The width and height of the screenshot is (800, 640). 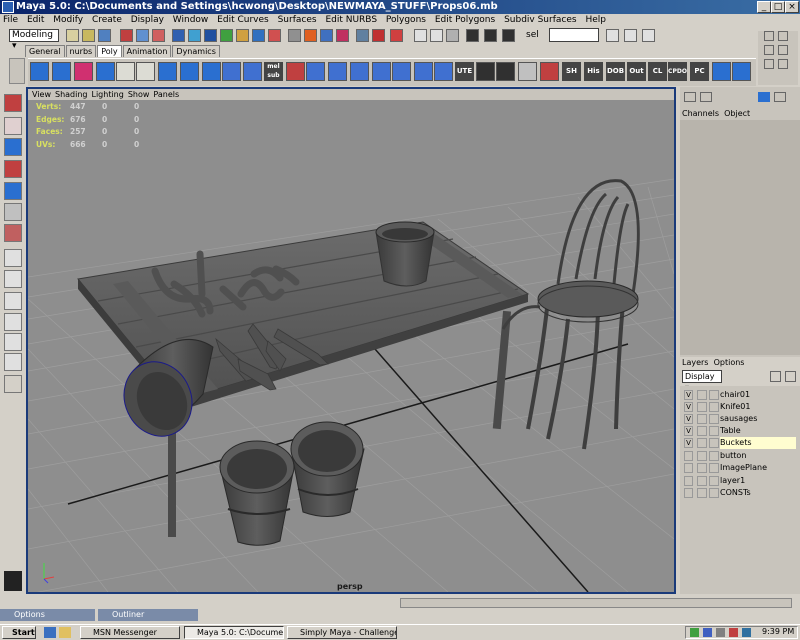 I want to click on menu-help: Help, so click(x=595, y=20).